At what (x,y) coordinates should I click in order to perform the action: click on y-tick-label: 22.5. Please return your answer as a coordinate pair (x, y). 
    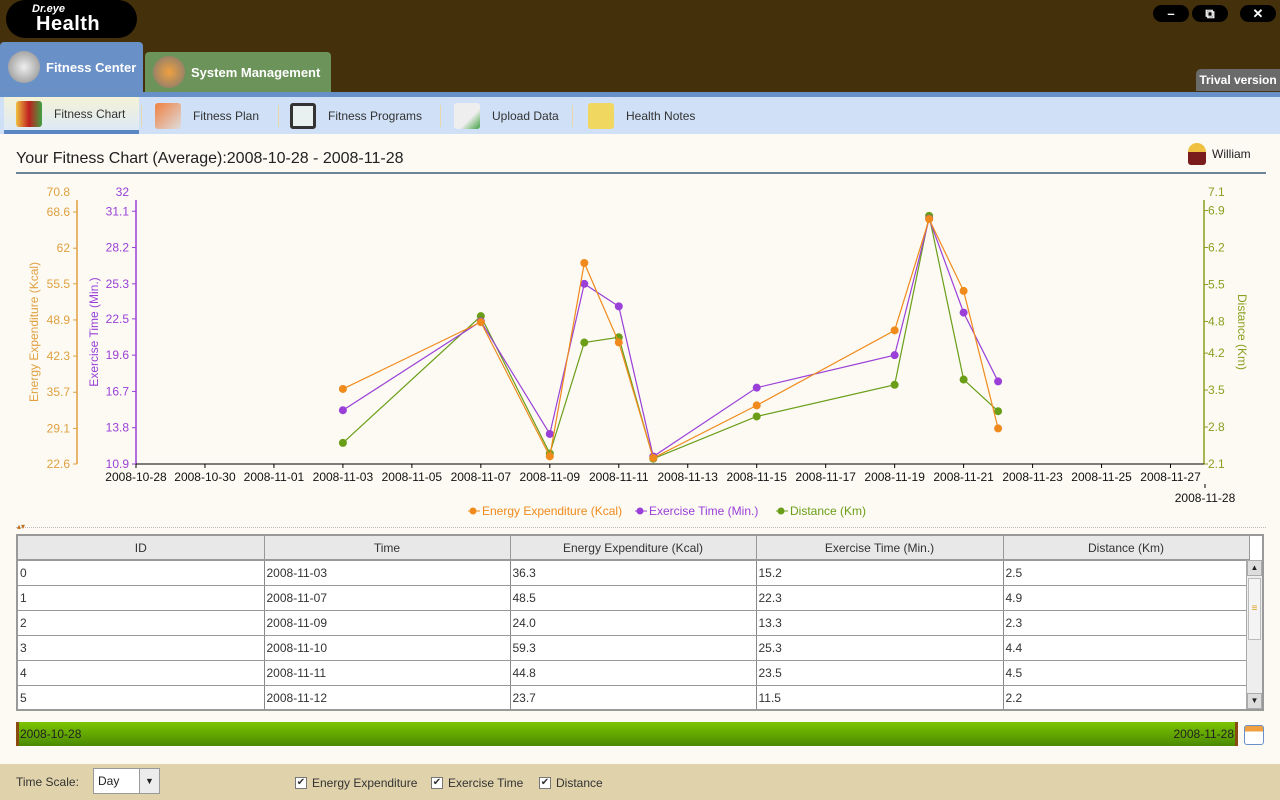
    Looking at the image, I should click on (118, 319).